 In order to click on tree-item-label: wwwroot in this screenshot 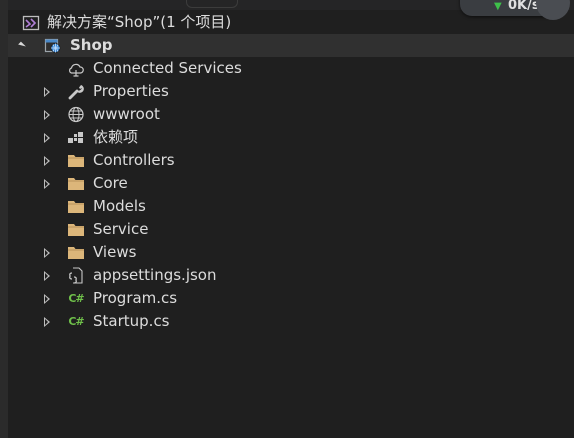, I will do `click(126, 114)`.